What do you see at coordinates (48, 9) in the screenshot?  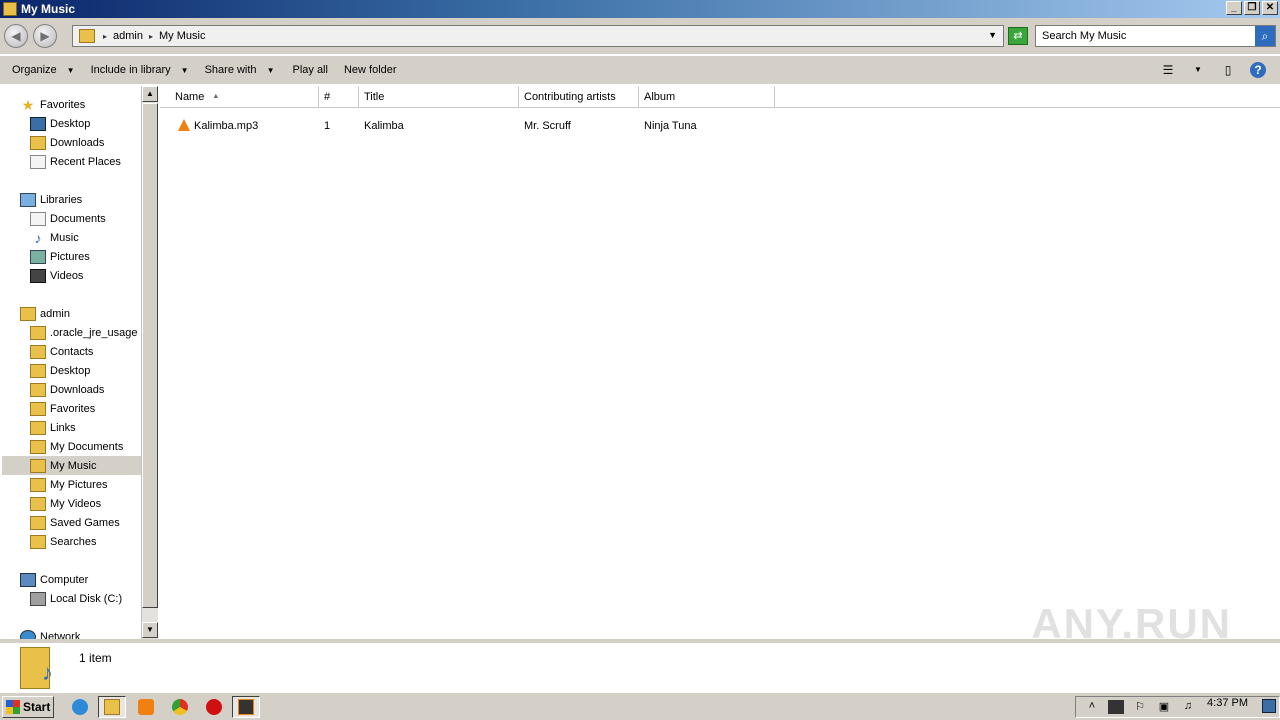 I see `window-title: My Music` at bounding box center [48, 9].